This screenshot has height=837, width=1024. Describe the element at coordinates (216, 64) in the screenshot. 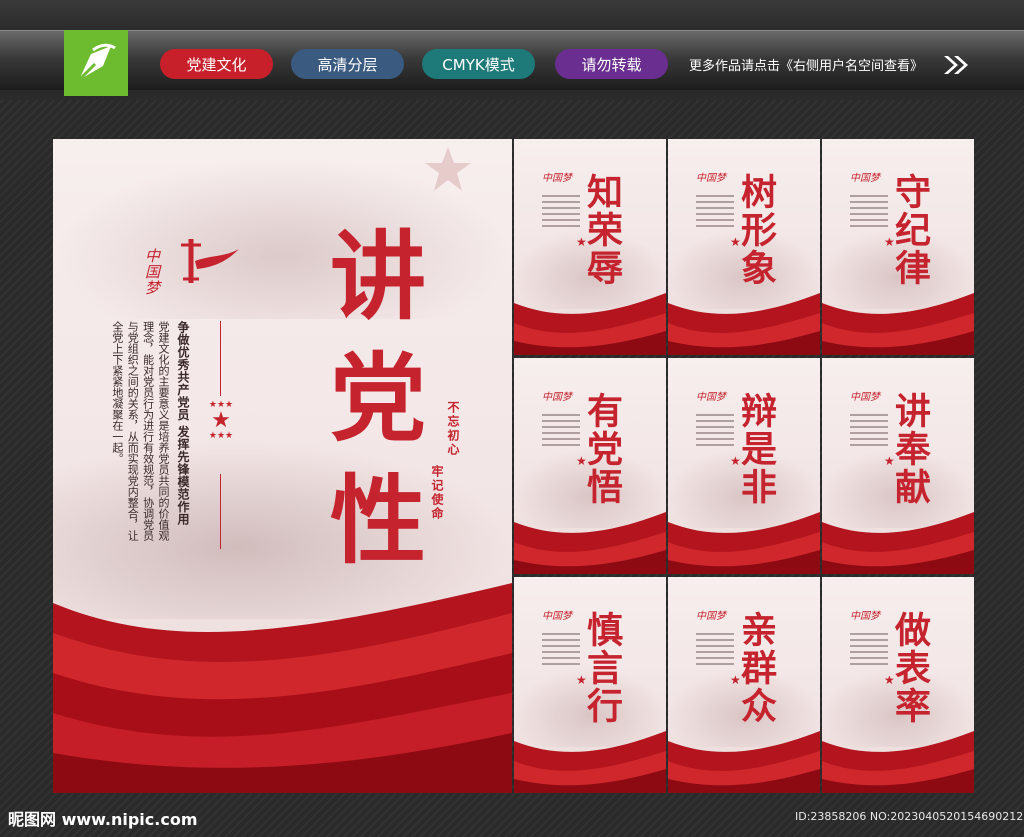

I see `tag-party-culture: 党建文化` at that location.